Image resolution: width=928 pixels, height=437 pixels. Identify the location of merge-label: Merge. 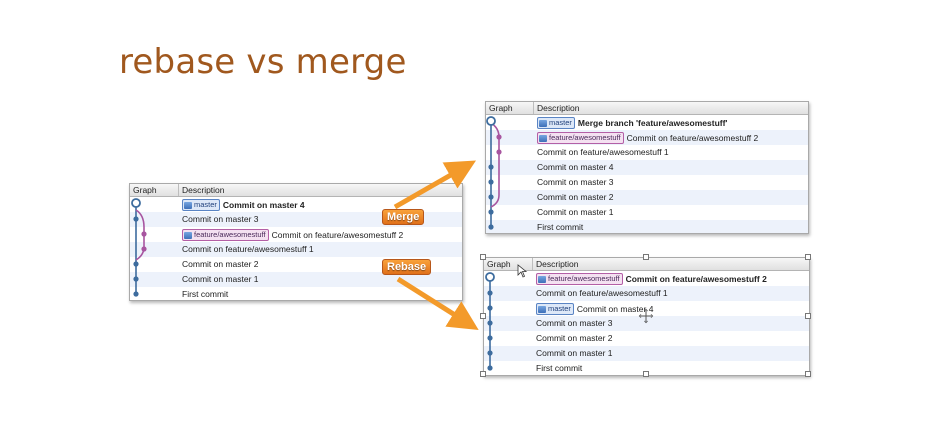
(403, 217).